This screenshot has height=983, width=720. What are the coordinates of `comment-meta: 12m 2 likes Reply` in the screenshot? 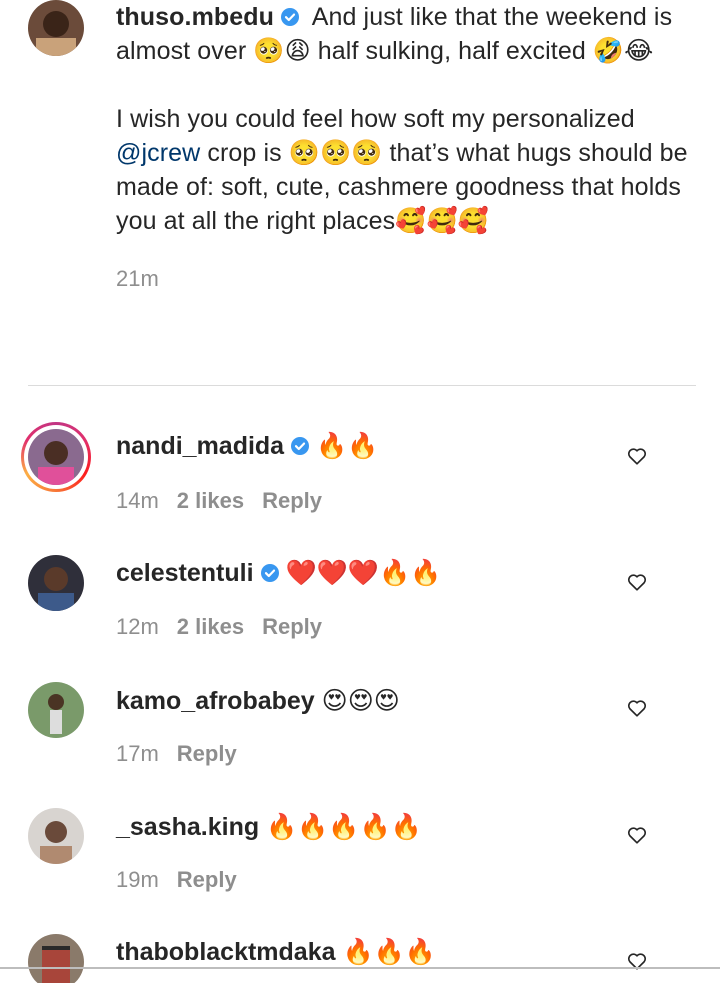 It's located at (228, 627).